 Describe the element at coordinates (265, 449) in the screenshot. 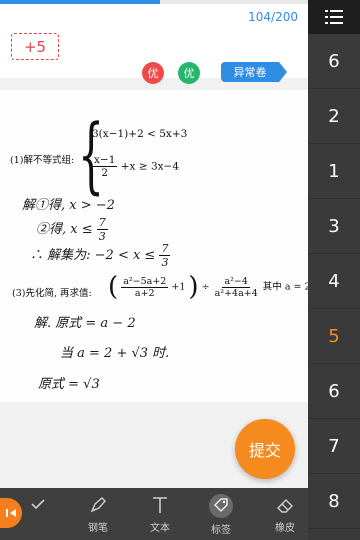

I see `submit-button: 提交` at that location.